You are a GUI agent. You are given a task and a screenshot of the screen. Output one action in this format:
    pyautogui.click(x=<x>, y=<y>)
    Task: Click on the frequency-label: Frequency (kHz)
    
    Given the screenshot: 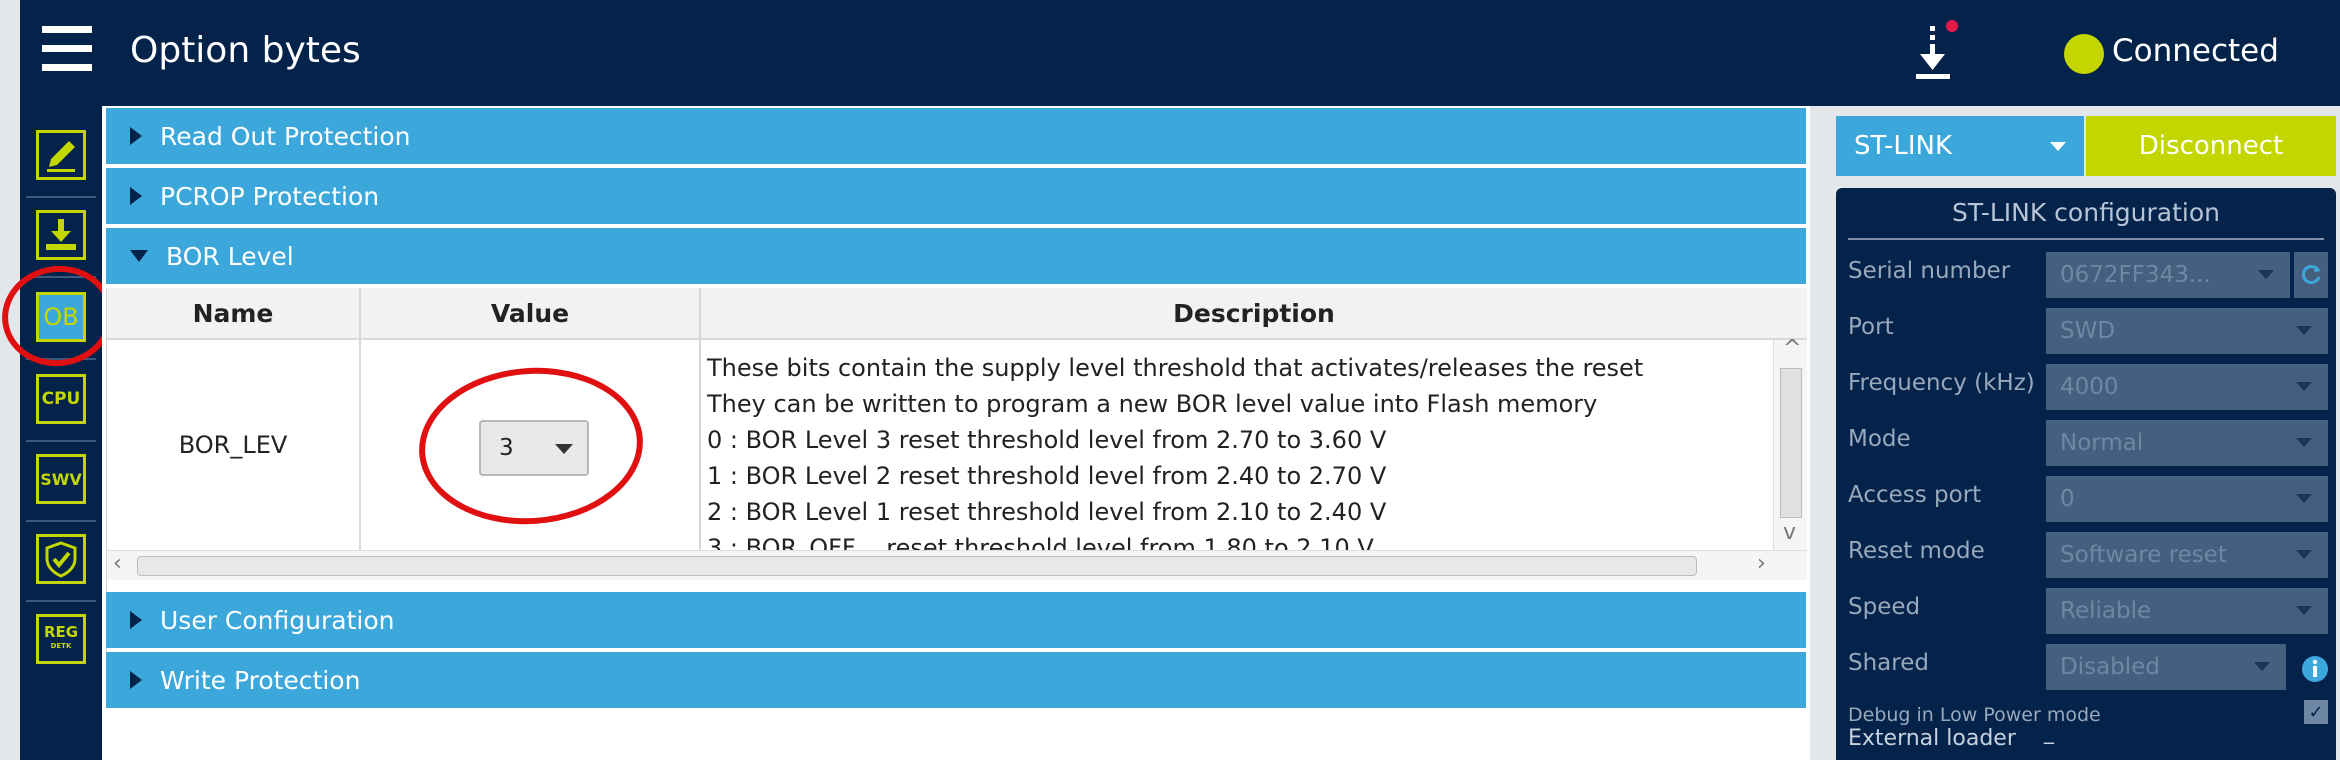 What is the action you would take?
    pyautogui.click(x=1941, y=383)
    